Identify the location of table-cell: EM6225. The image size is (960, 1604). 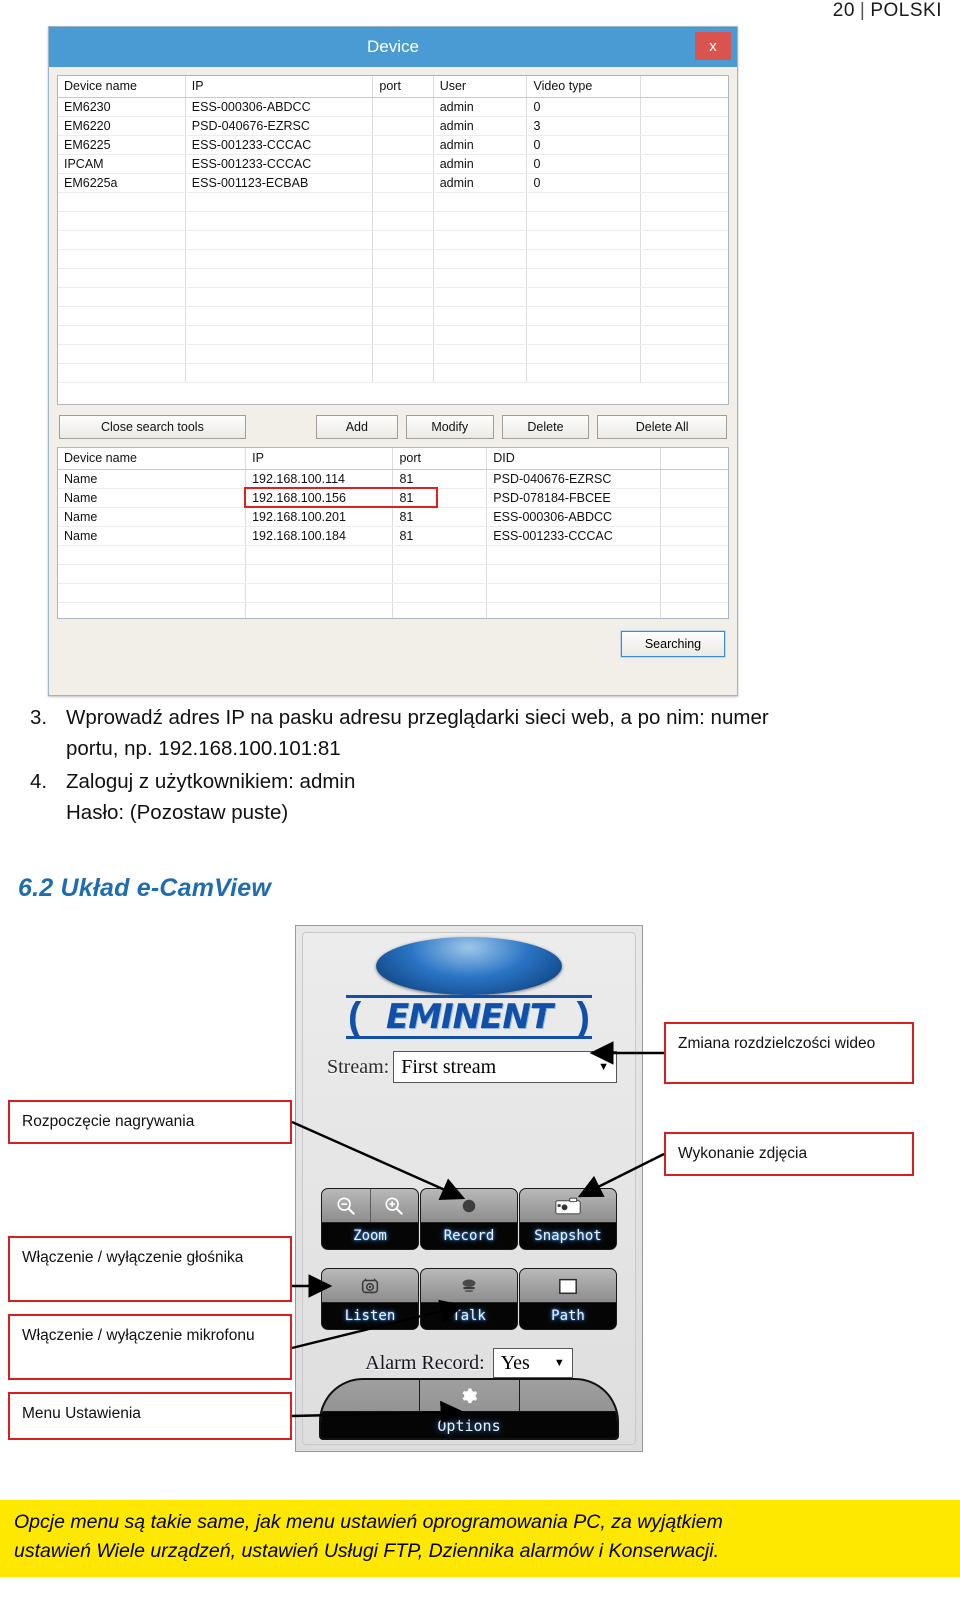
(122, 145).